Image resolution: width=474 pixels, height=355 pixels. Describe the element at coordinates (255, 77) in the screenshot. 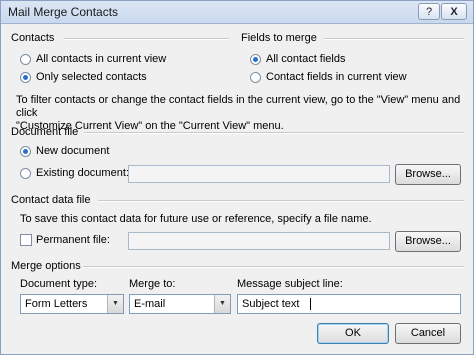

I see `view-fields-radio` at that location.